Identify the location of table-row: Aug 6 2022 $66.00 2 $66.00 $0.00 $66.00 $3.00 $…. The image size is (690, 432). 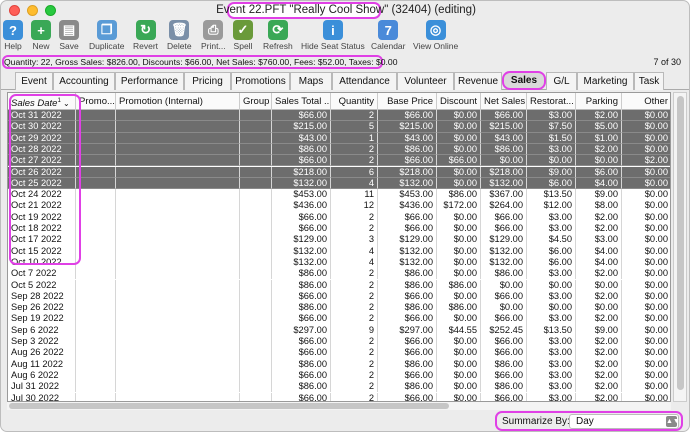
(339, 375).